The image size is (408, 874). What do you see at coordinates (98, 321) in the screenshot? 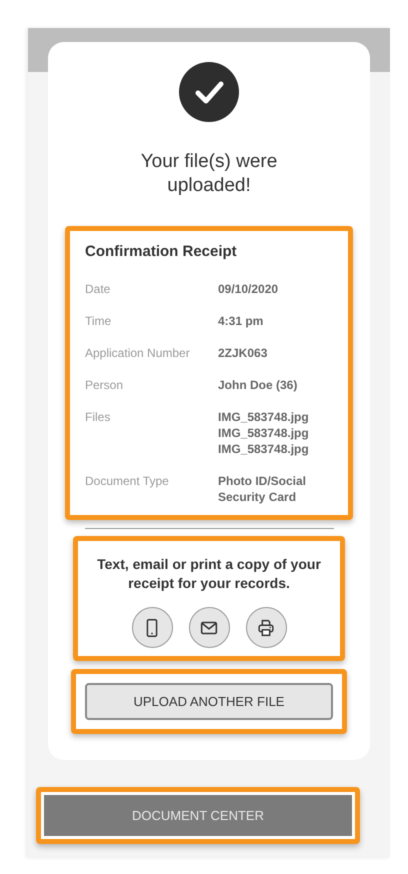
I see `field-label: Time` at bounding box center [98, 321].